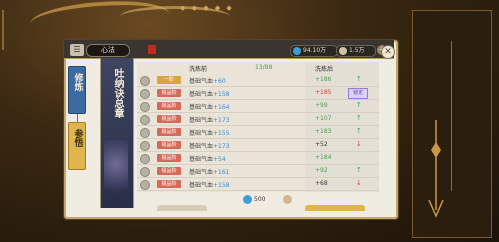 The image size is (499, 242). Describe the element at coordinates (258, 171) in the screenshot. I see `table-row: 极品阶 基础气血+161 +92 ↑` at that location.